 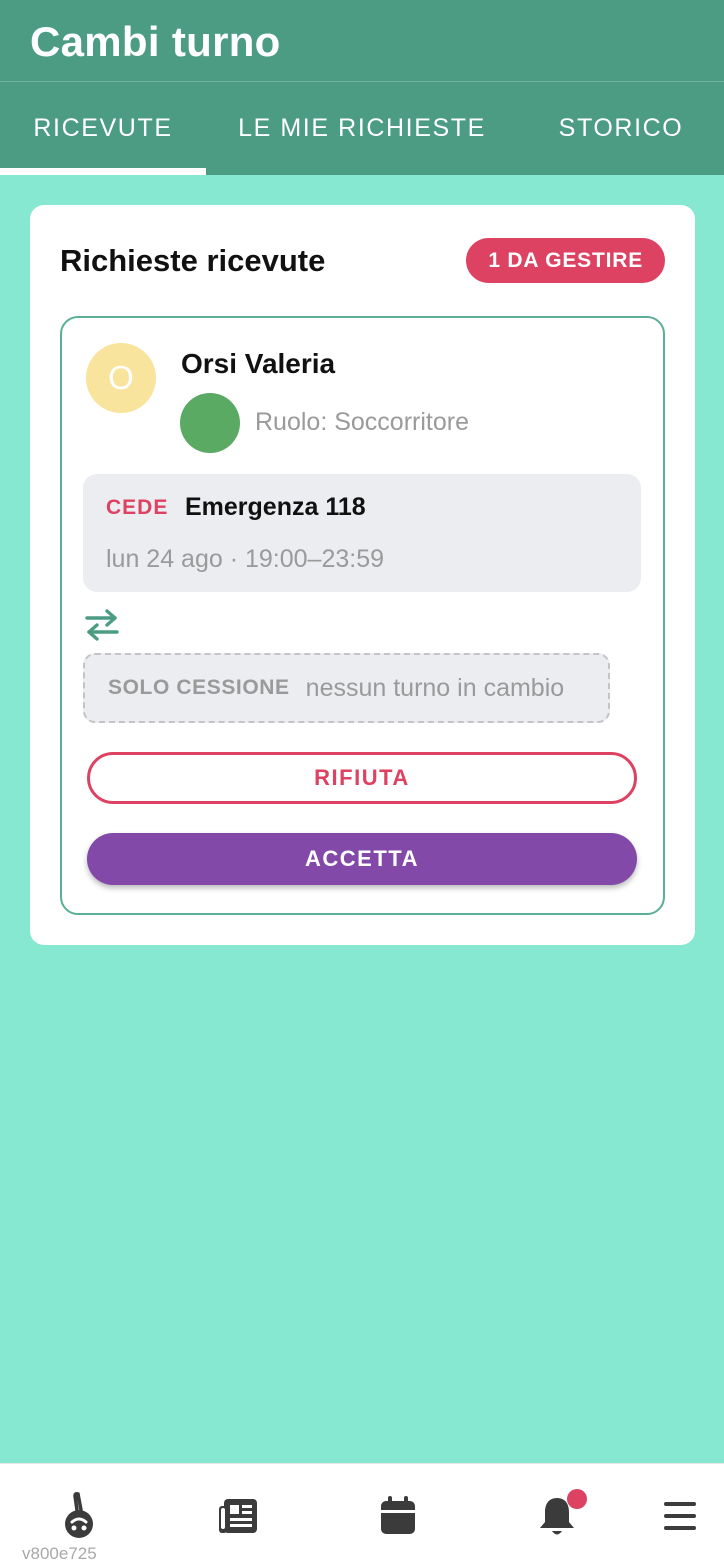 I want to click on shift-name: Emergenza 118, so click(x=275, y=507).